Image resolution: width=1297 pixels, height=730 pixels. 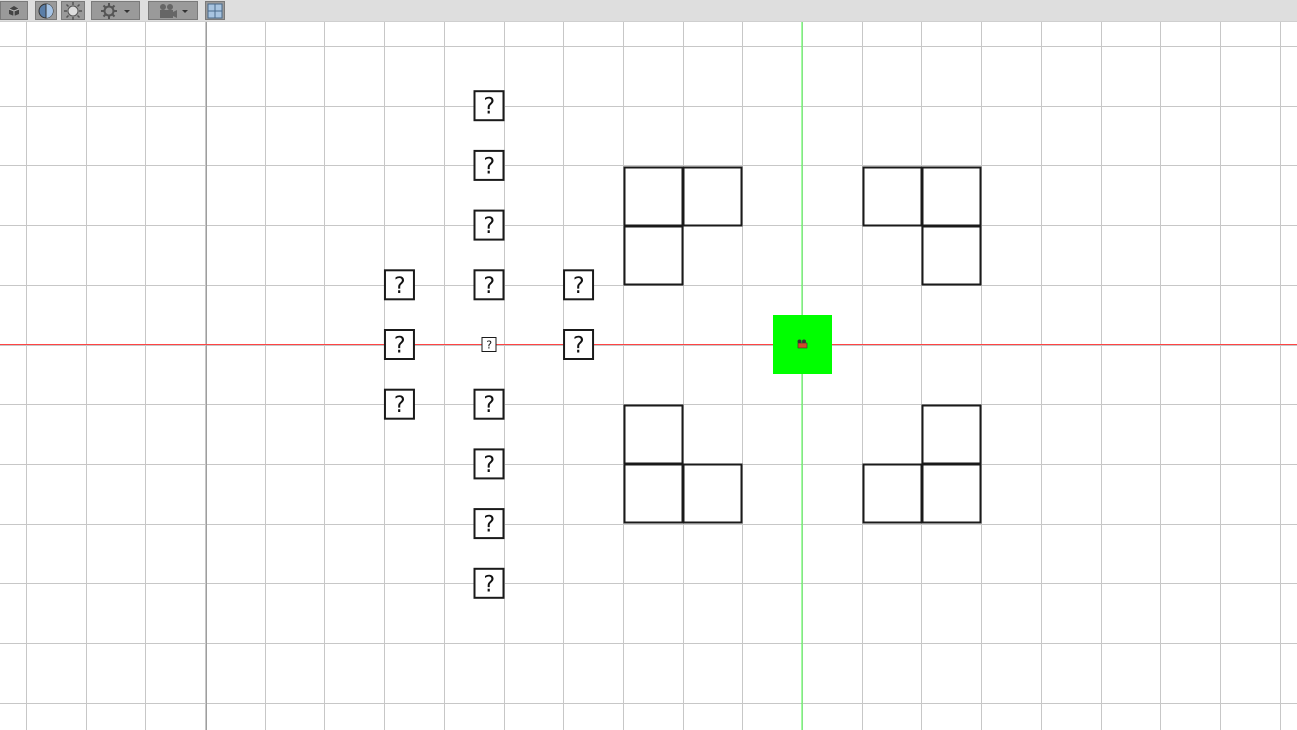 I want to click on view-2d-button, so click(x=14, y=10).